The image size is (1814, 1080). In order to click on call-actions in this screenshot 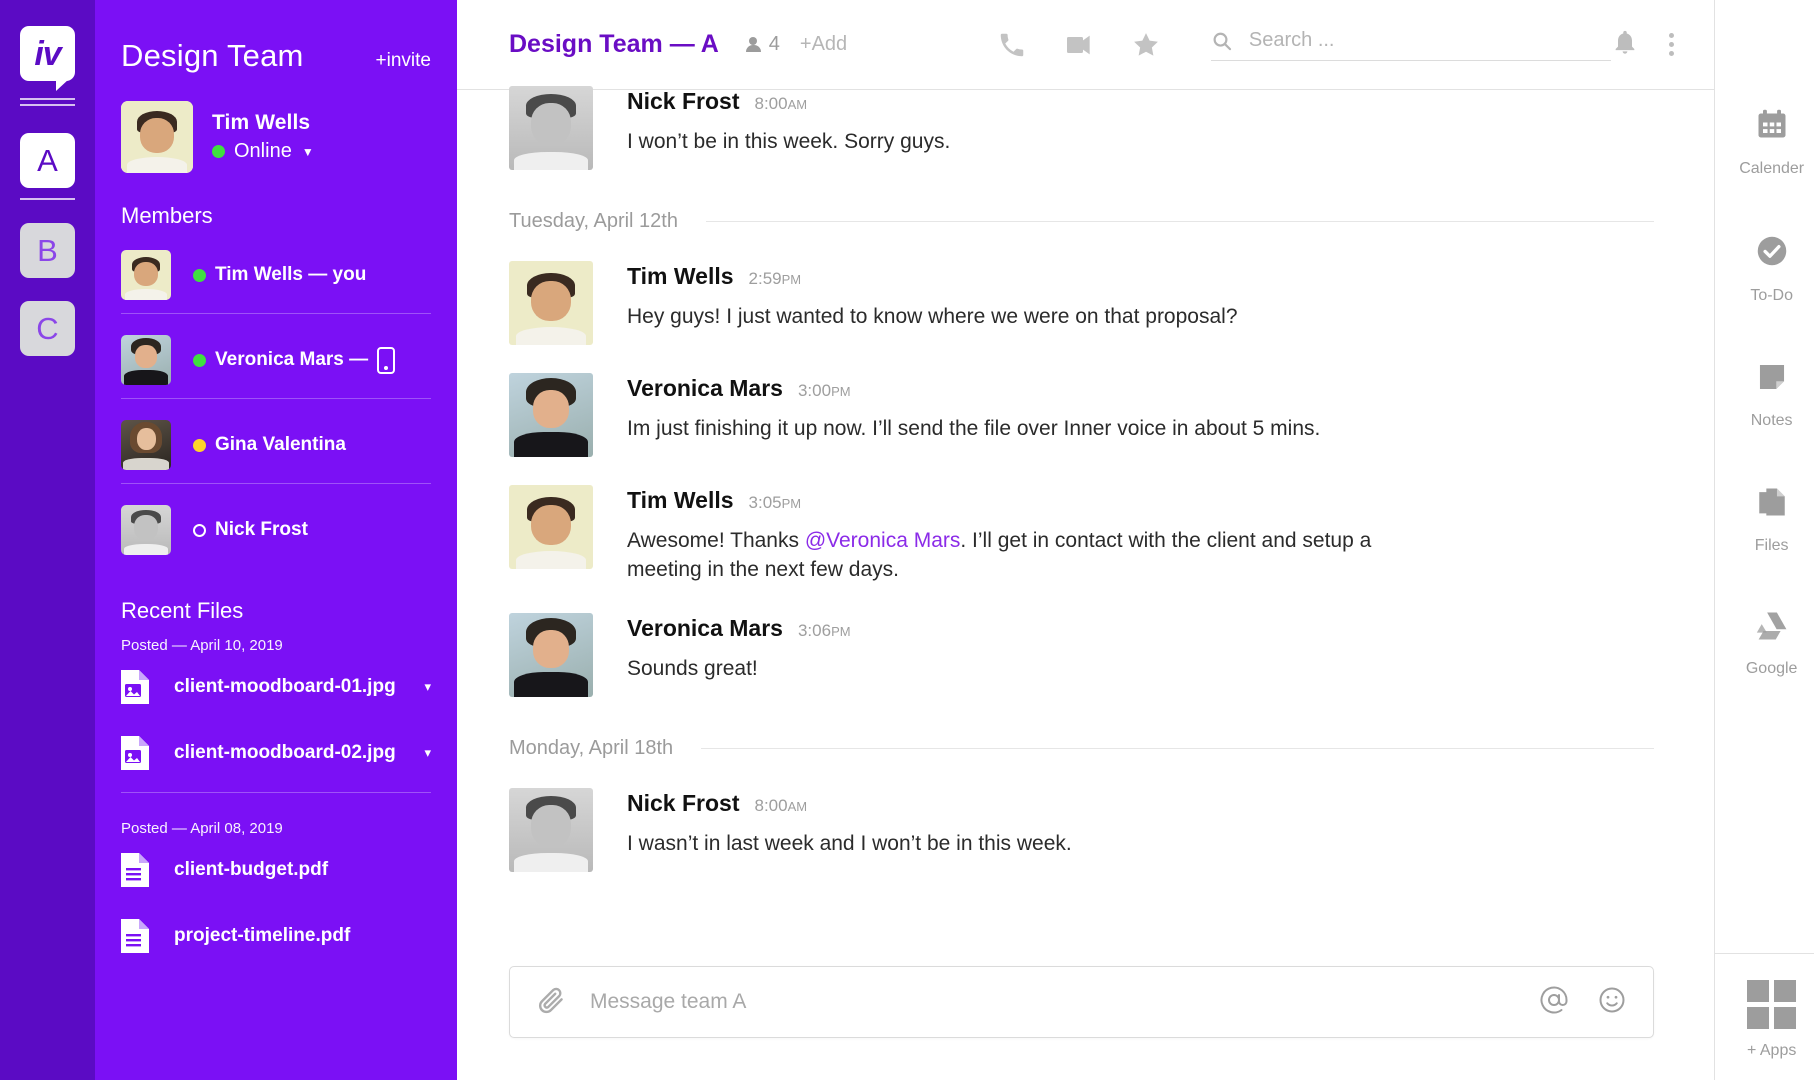, I will do `click(1079, 45)`.